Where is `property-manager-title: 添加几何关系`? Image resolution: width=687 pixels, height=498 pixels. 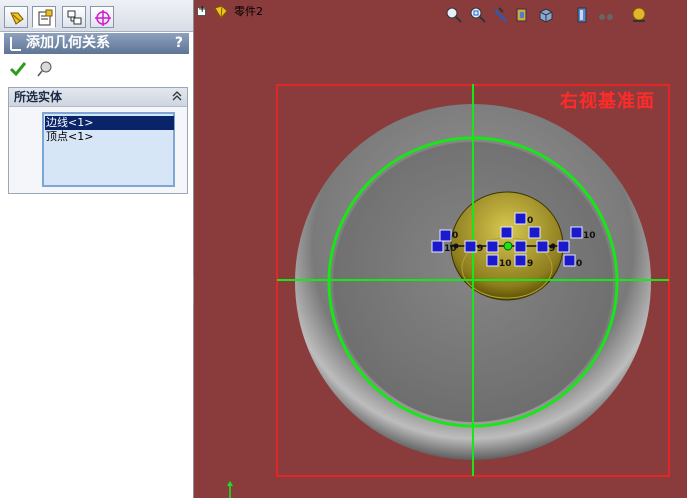 property-manager-title: 添加几何关系 is located at coordinates (68, 43).